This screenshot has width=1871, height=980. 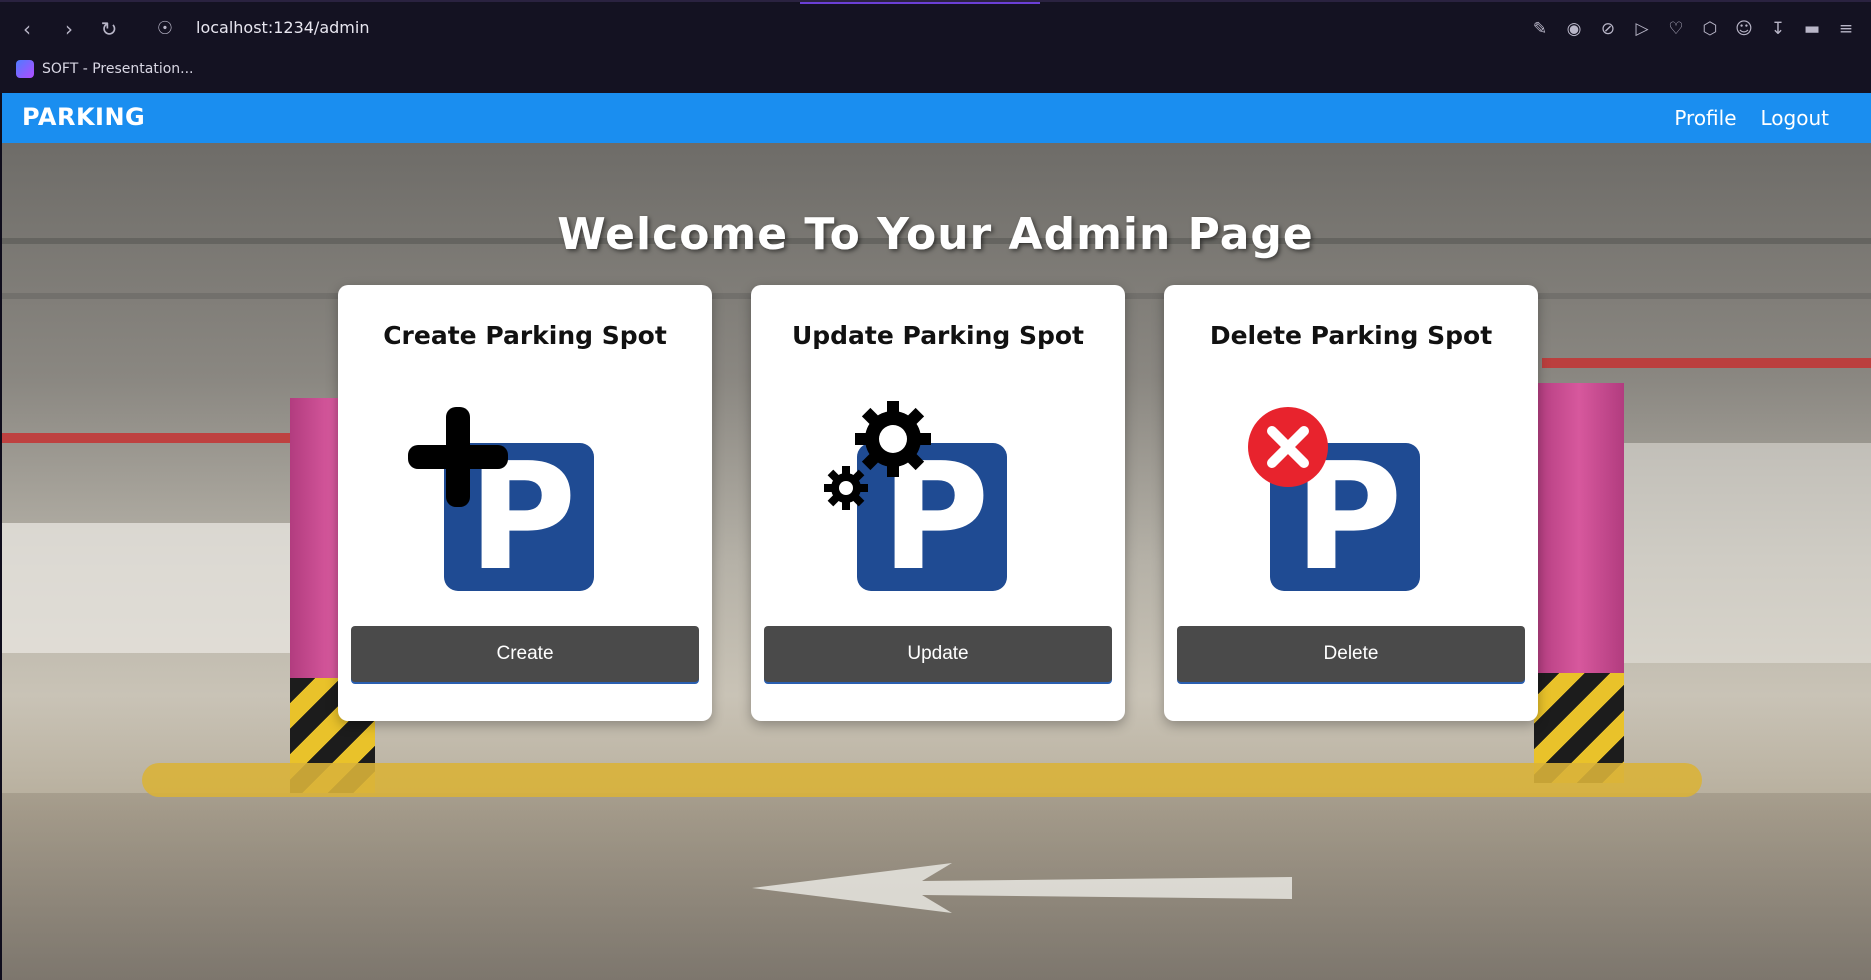 I want to click on floor-arrow-icon, so click(x=1022, y=888).